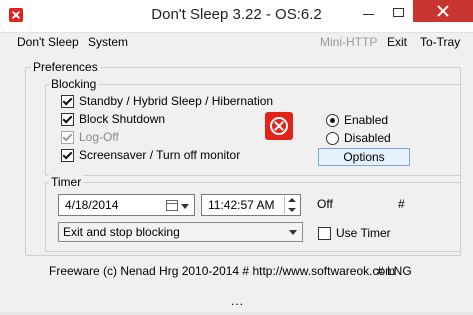 Image resolution: width=473 pixels, height=315 pixels. Describe the element at coordinates (172, 205) in the screenshot. I see `calendar-icon` at that location.